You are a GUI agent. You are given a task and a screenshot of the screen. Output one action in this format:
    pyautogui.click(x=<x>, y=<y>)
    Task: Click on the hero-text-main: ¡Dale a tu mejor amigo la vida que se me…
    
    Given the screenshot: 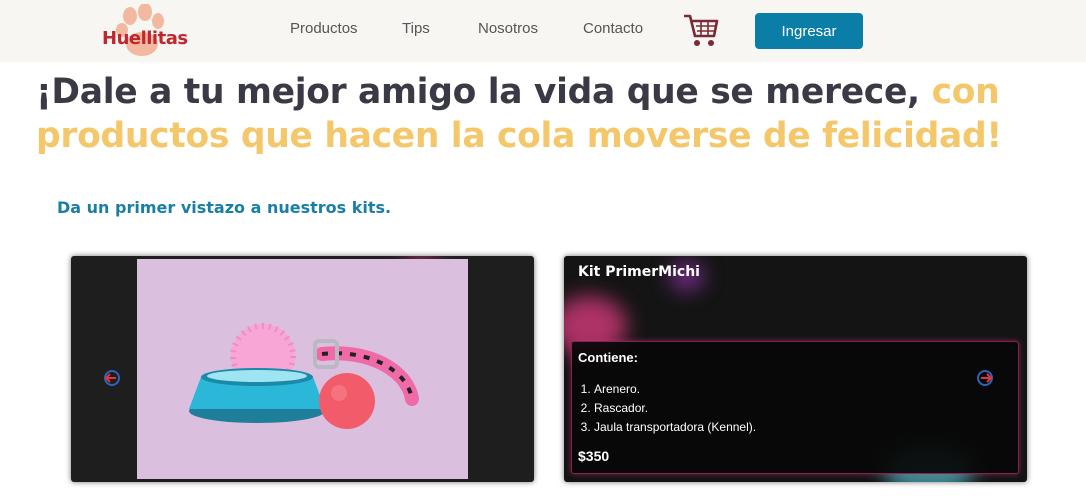 What is the action you would take?
    pyautogui.click(x=478, y=92)
    